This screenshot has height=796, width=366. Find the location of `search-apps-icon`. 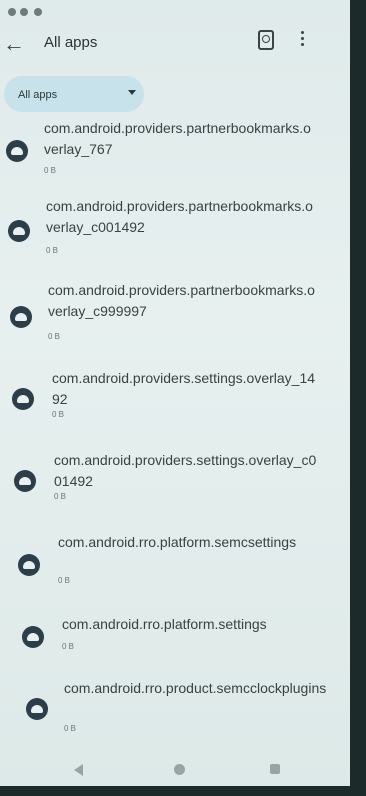

search-apps-icon is located at coordinates (267, 41).